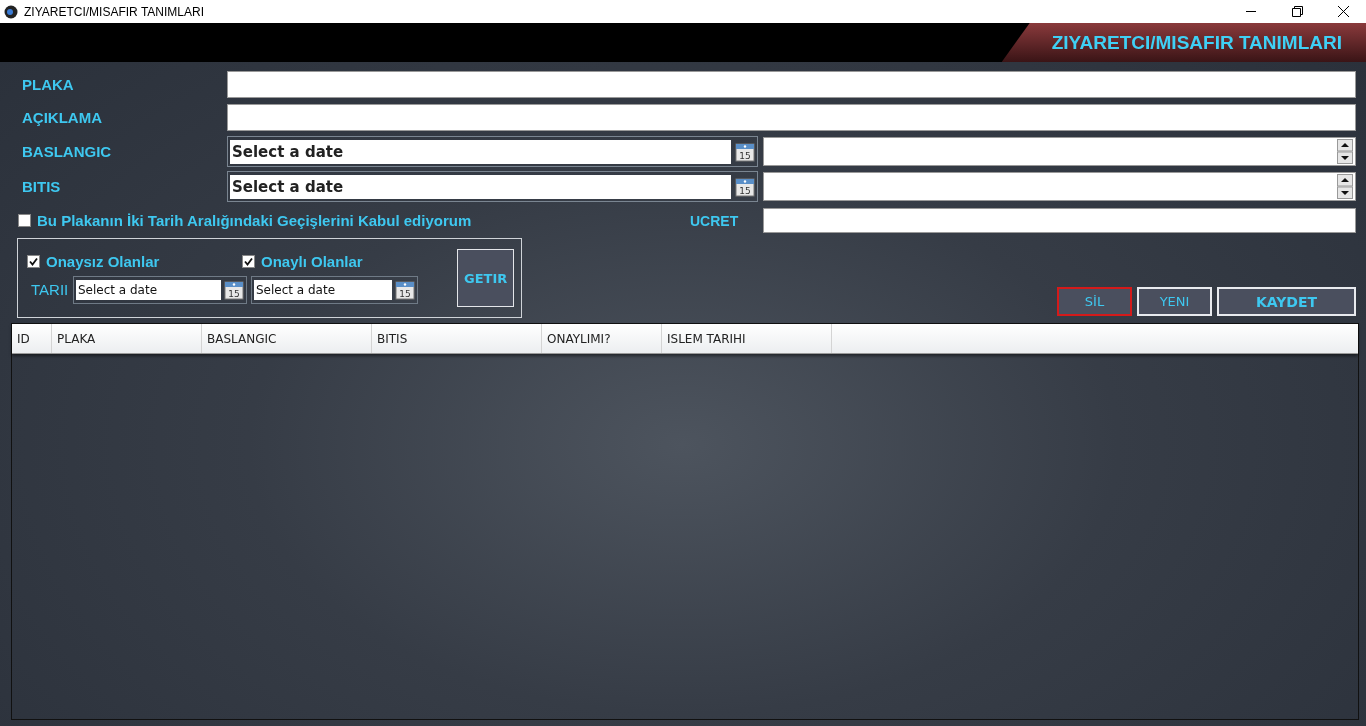 This screenshot has width=1366, height=726. Describe the element at coordinates (62, 117) in the screenshot. I see `field-label: AÇIKLAMA` at that location.